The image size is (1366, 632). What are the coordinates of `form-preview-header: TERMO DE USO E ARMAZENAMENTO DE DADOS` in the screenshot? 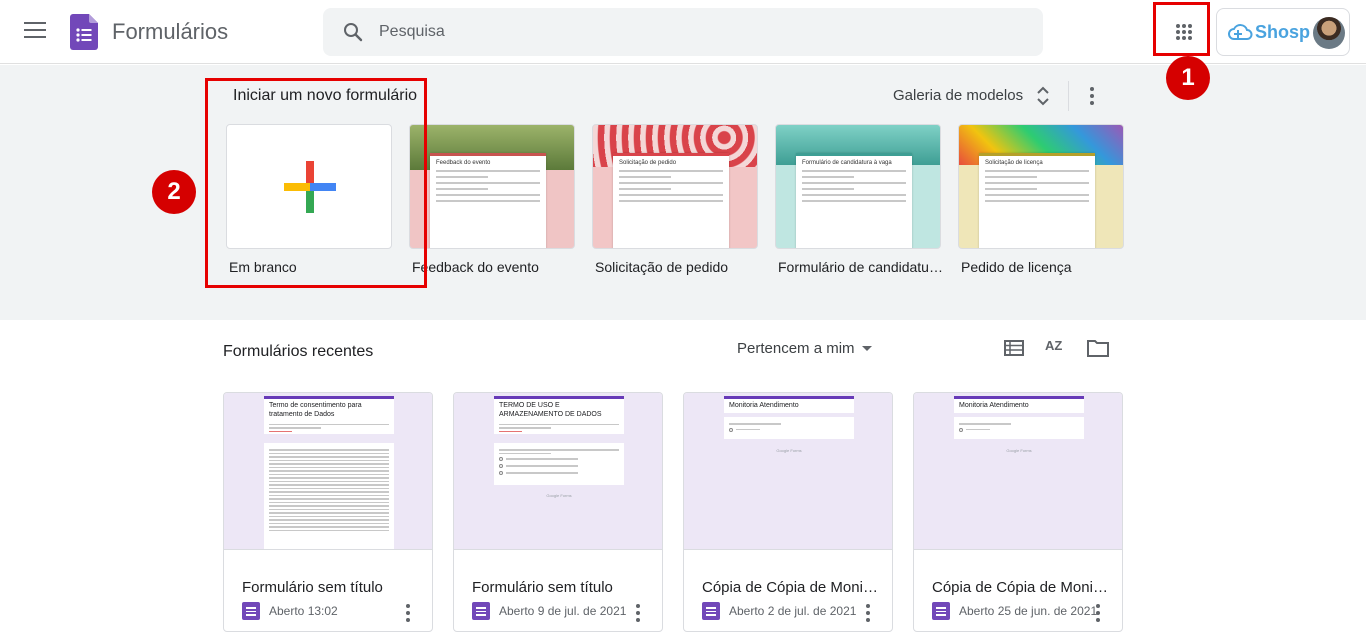 It's located at (559, 415).